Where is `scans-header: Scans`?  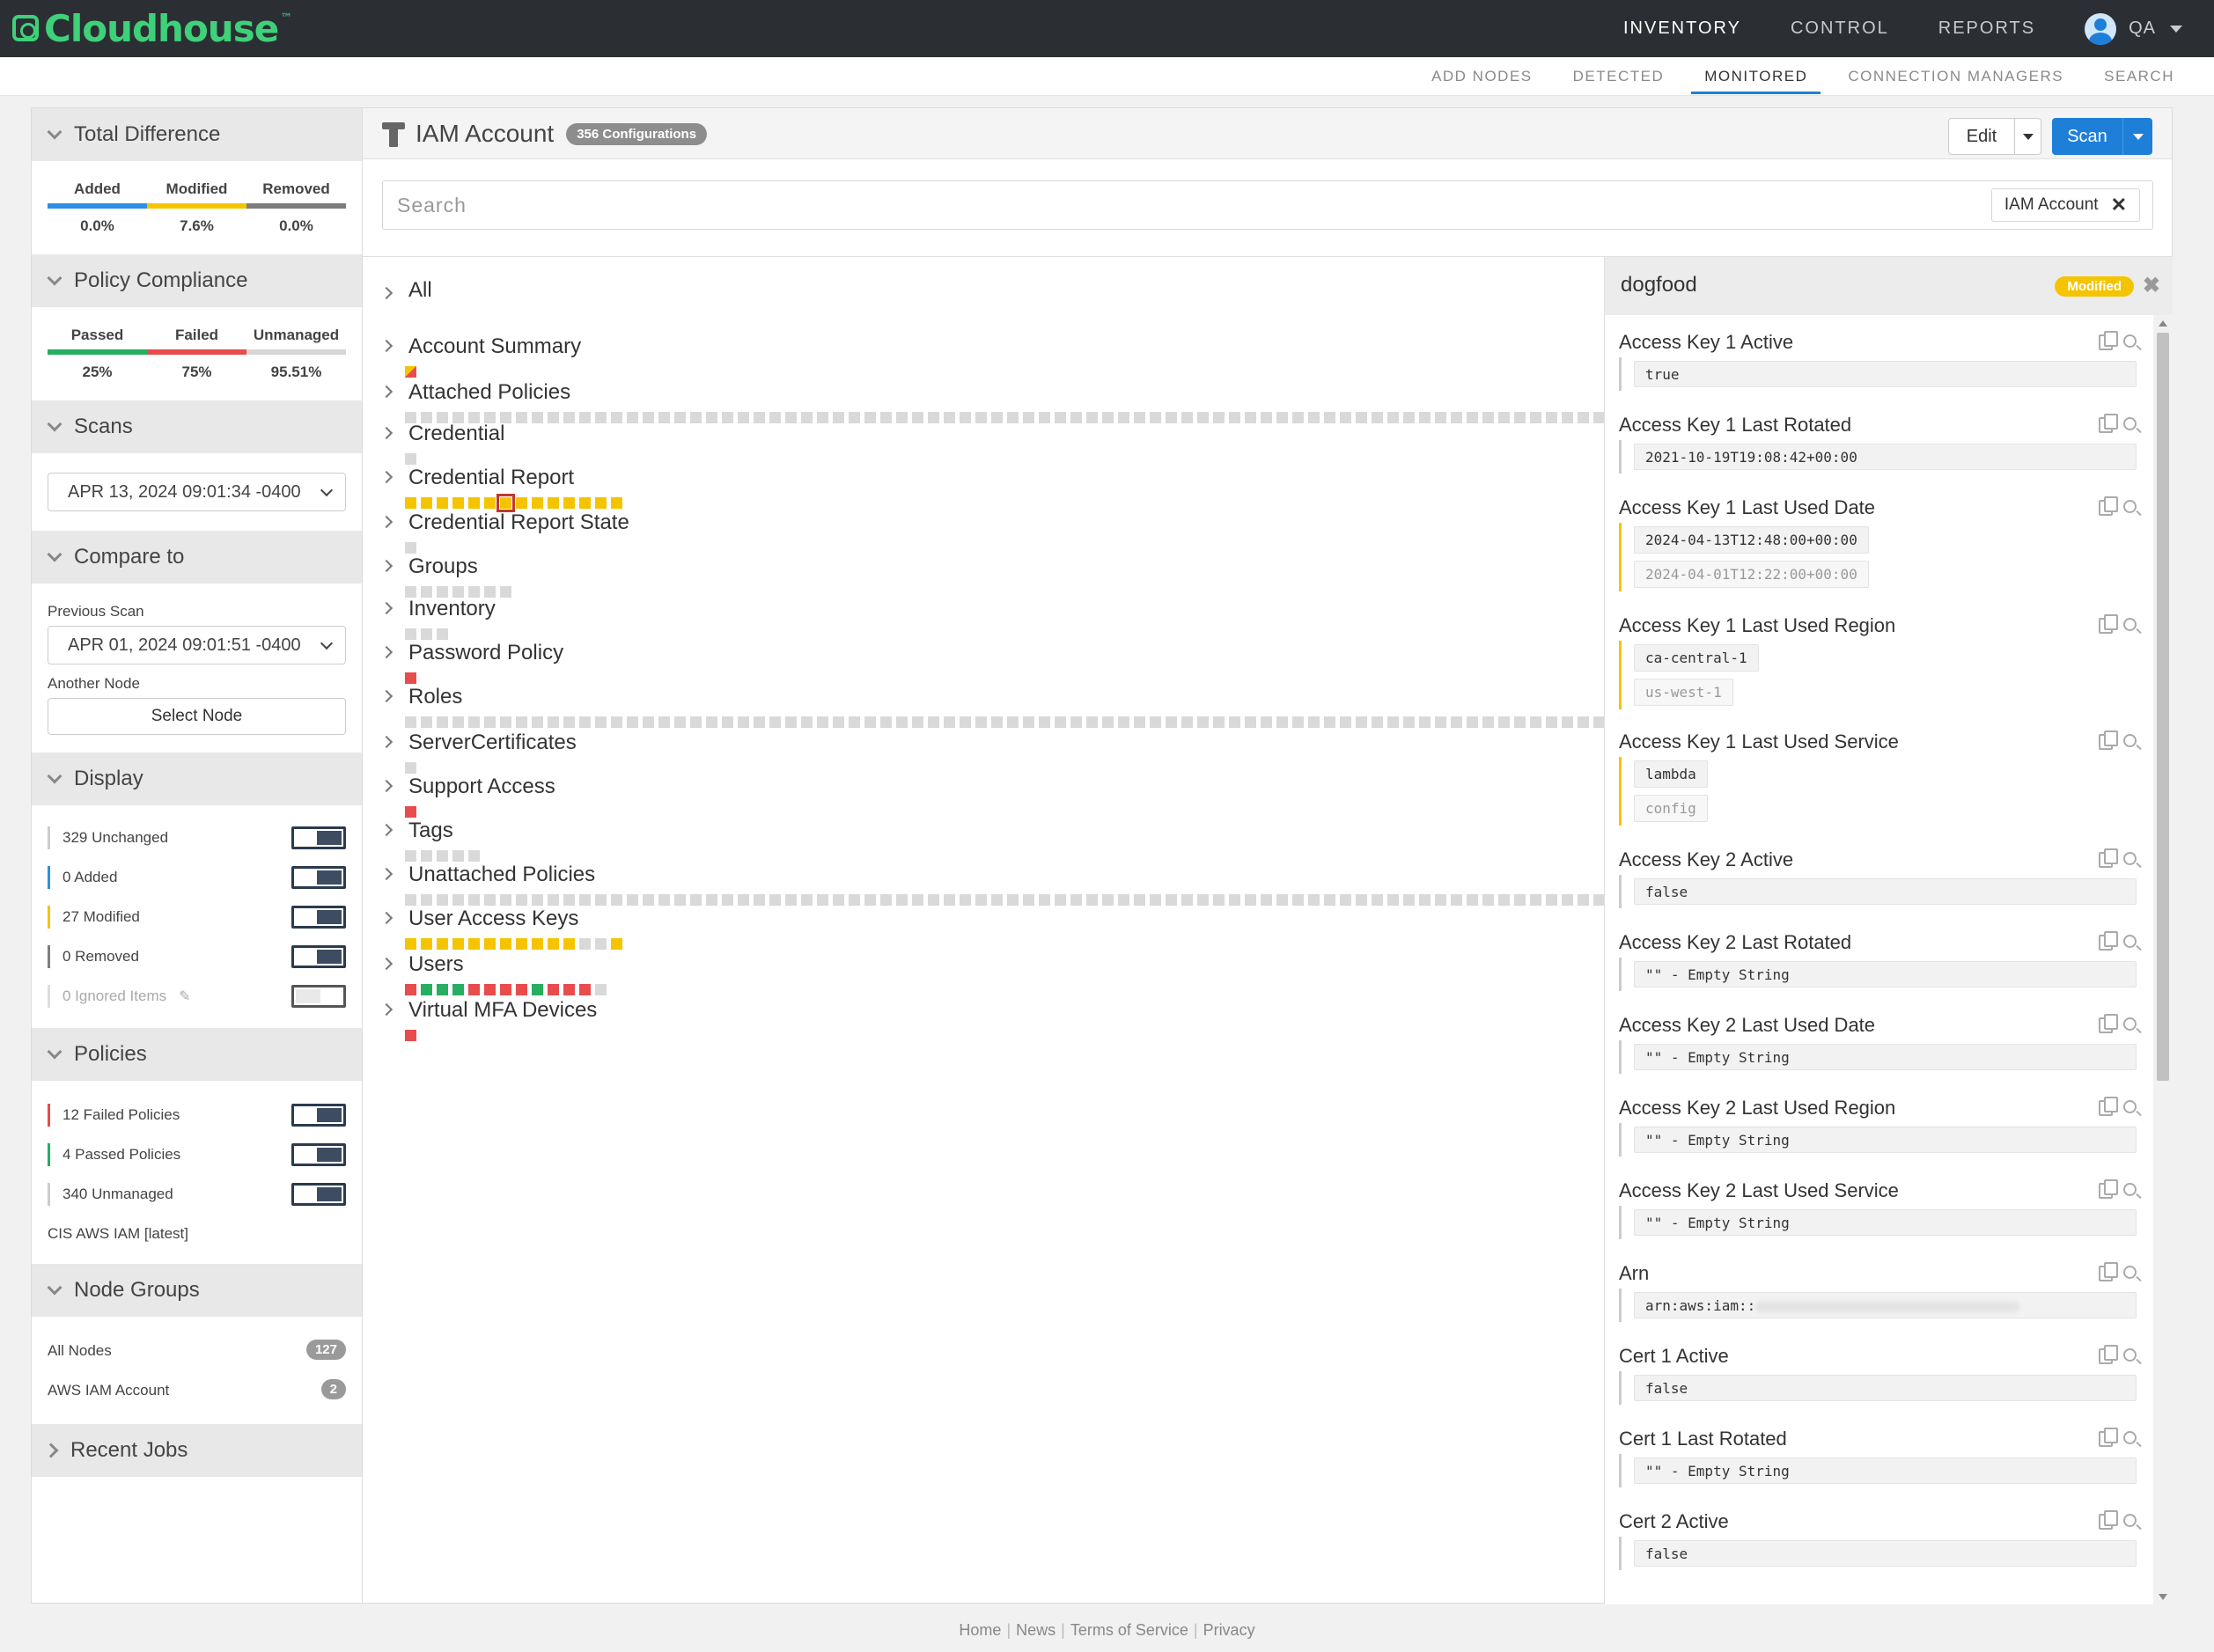
scans-header: Scans is located at coordinates (197, 426).